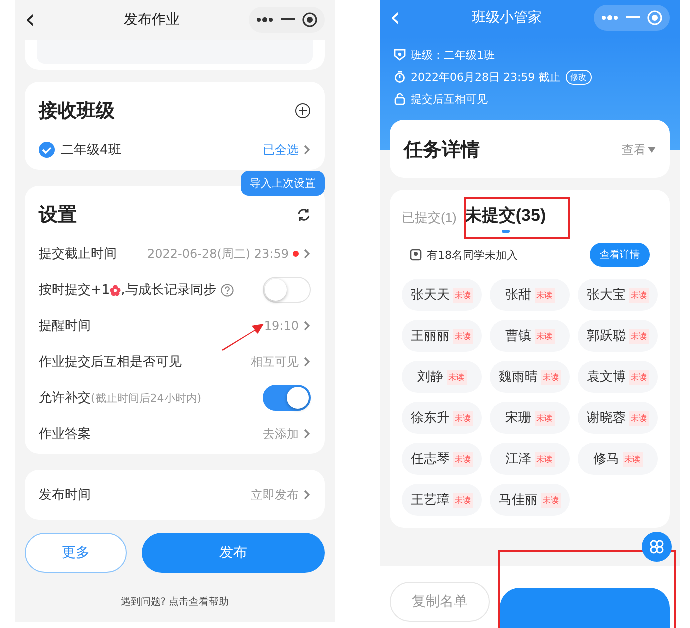 The width and height of the screenshot is (690, 628). Describe the element at coordinates (530, 459) in the screenshot. I see `student-chip: 江泽 未读` at that location.